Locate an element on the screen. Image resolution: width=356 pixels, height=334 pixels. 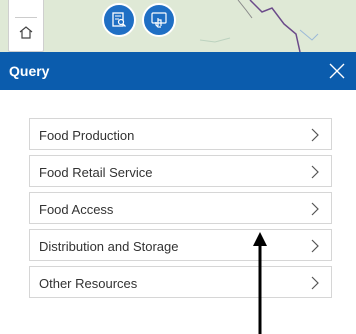
query-item-label: Distribution and Storage is located at coordinates (109, 246).